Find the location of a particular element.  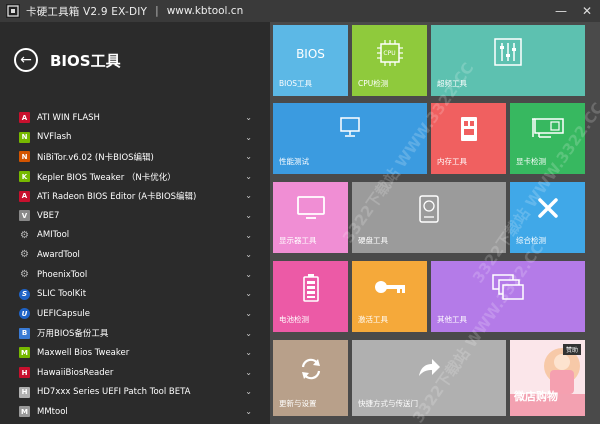

tool-label: HD7xxx Series UEFI Patch Tool BETA is located at coordinates (114, 392).